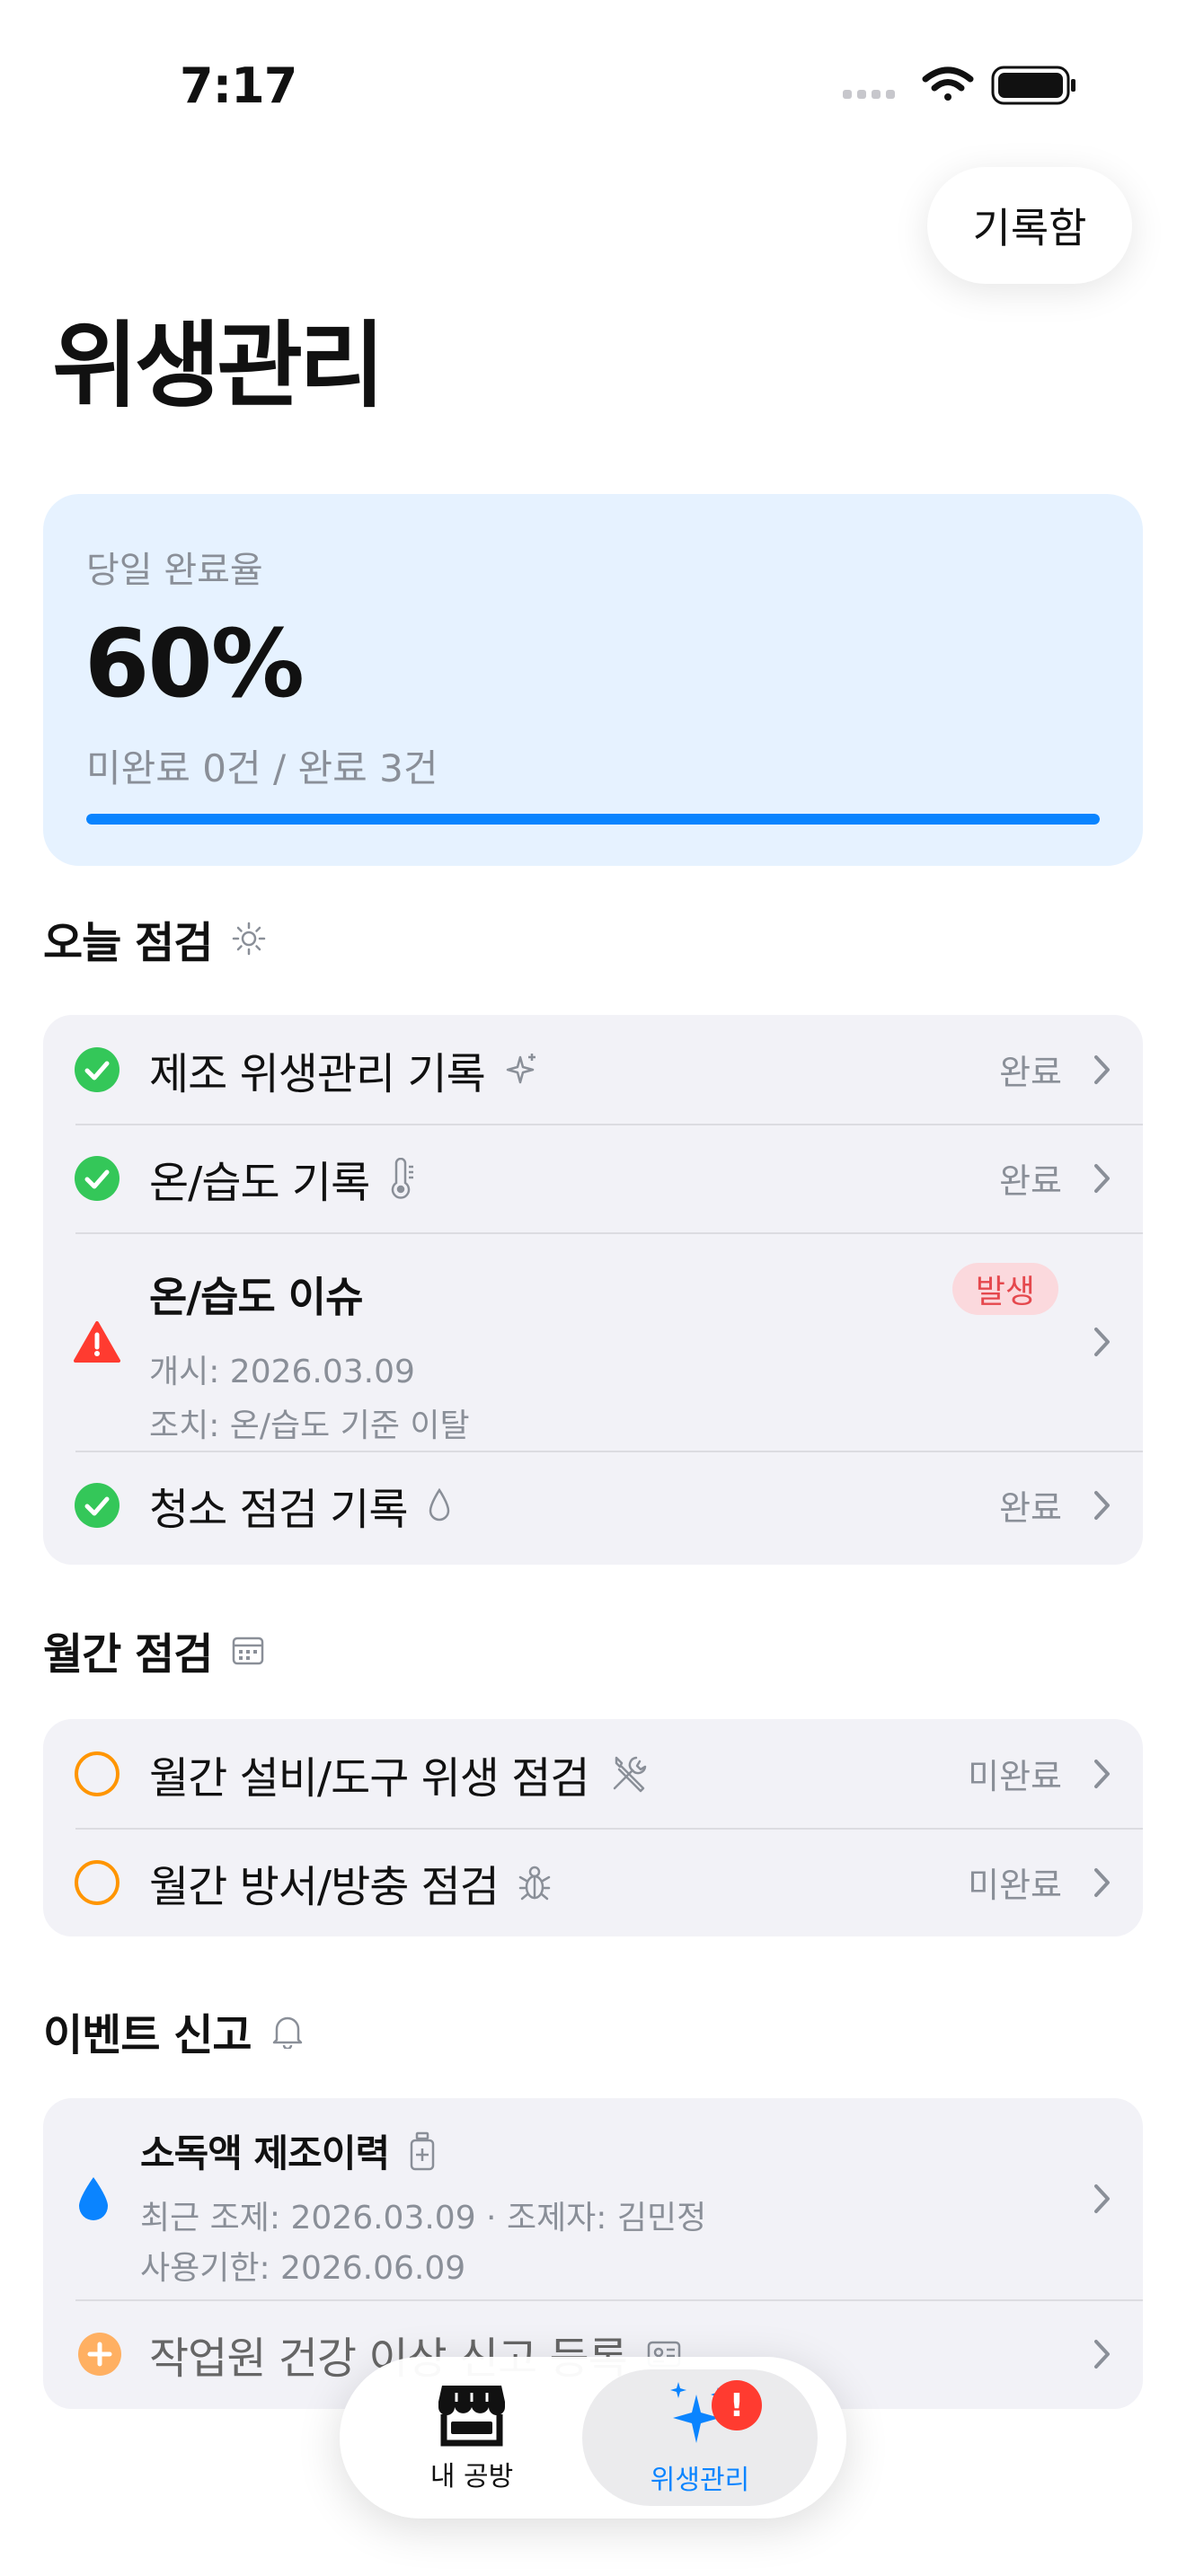  I want to click on completion-label: 당일 완료율, so click(174, 570).